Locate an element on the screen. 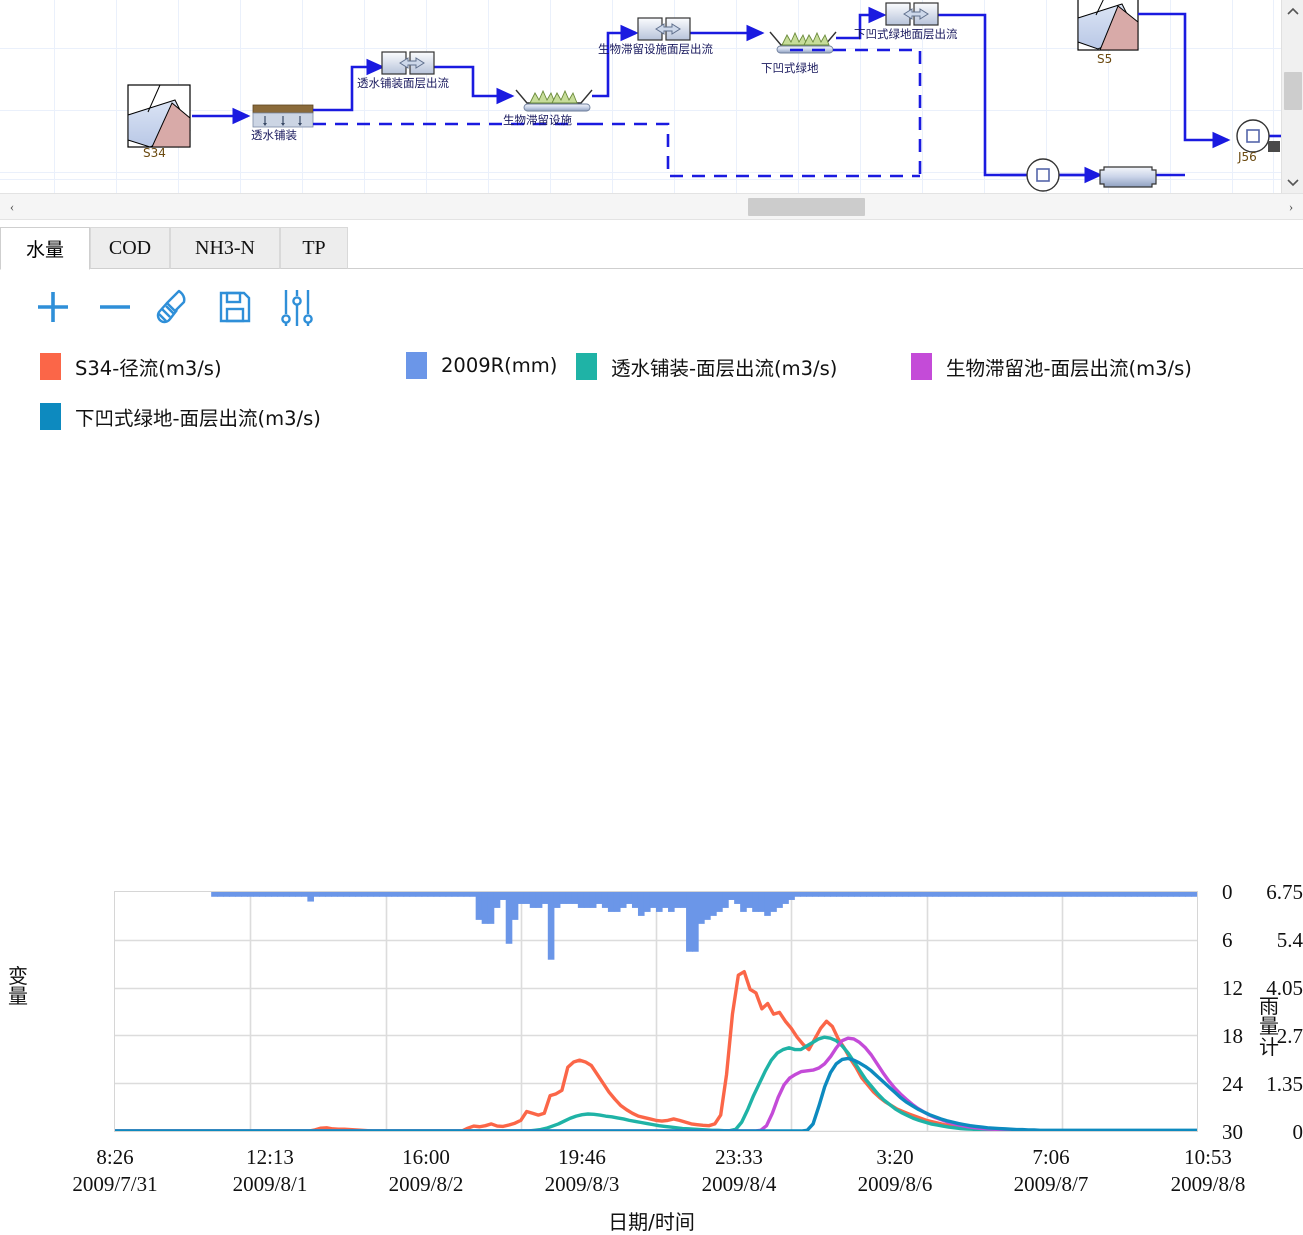 The image size is (1303, 1235). remove-series-button is located at coordinates (115, 307).